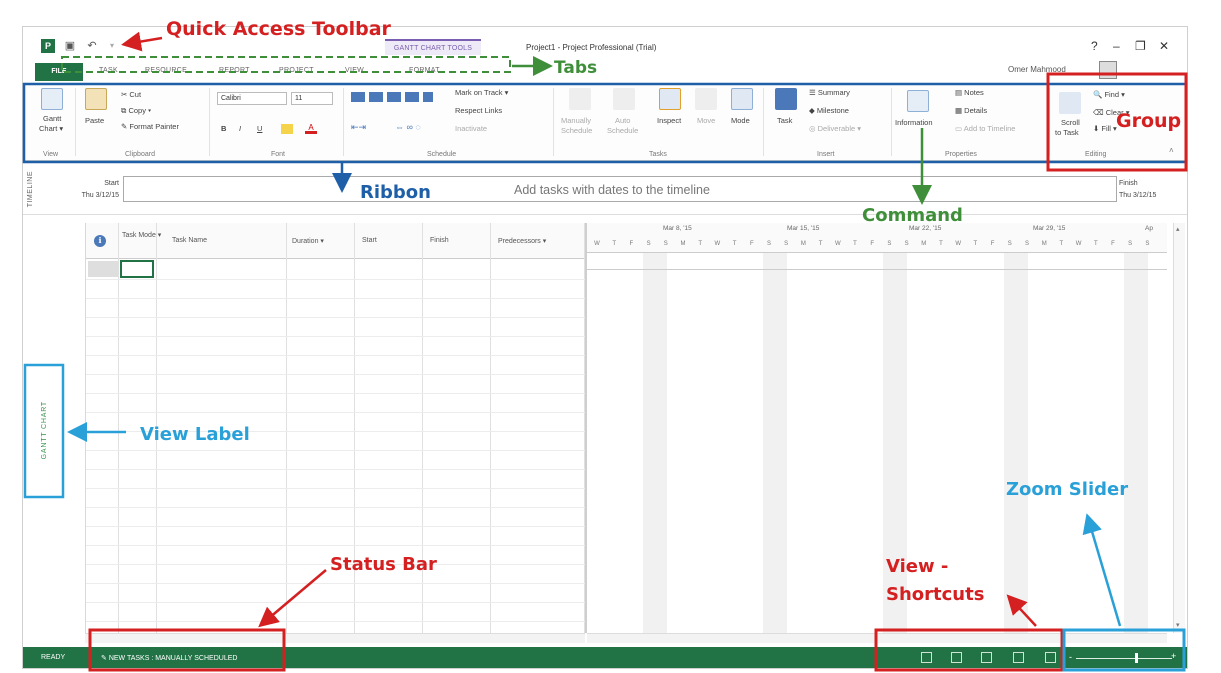 The image size is (1221, 673). Describe the element at coordinates (1149, 121) in the screenshot. I see `annotation-group: Group` at that location.